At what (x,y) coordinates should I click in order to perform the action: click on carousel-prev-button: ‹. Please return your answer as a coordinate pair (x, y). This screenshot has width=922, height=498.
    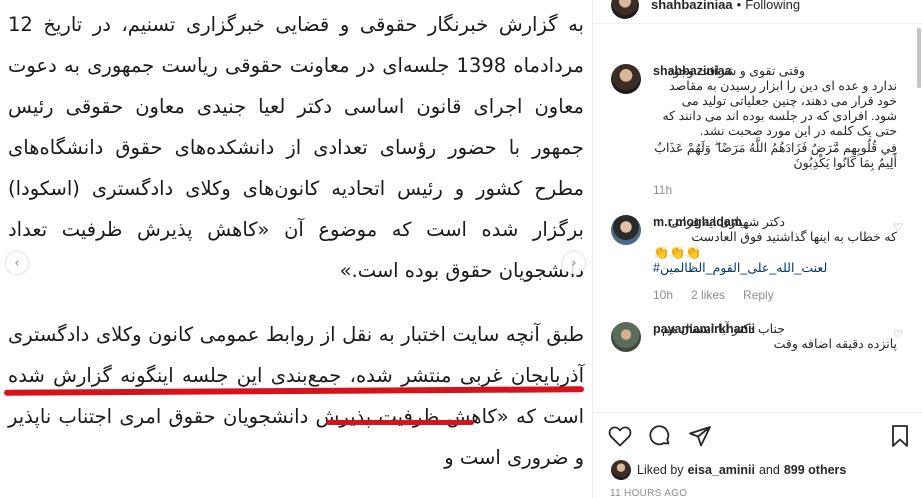
    Looking at the image, I should click on (17, 263).